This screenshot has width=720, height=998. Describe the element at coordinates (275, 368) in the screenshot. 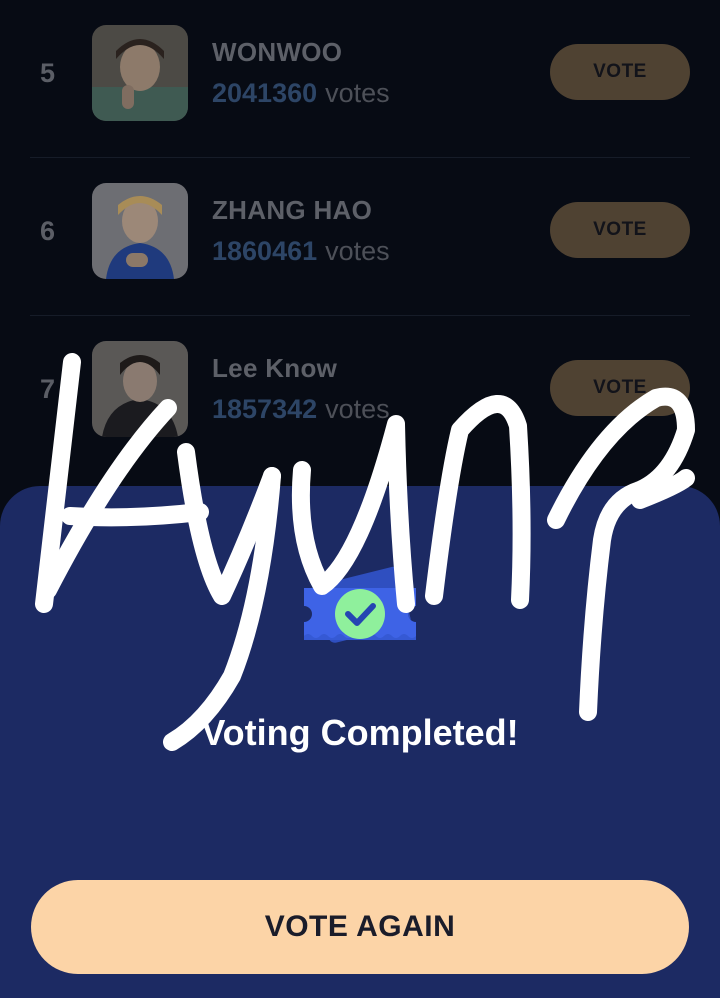

I see `candidate-name: Lee Know` at that location.